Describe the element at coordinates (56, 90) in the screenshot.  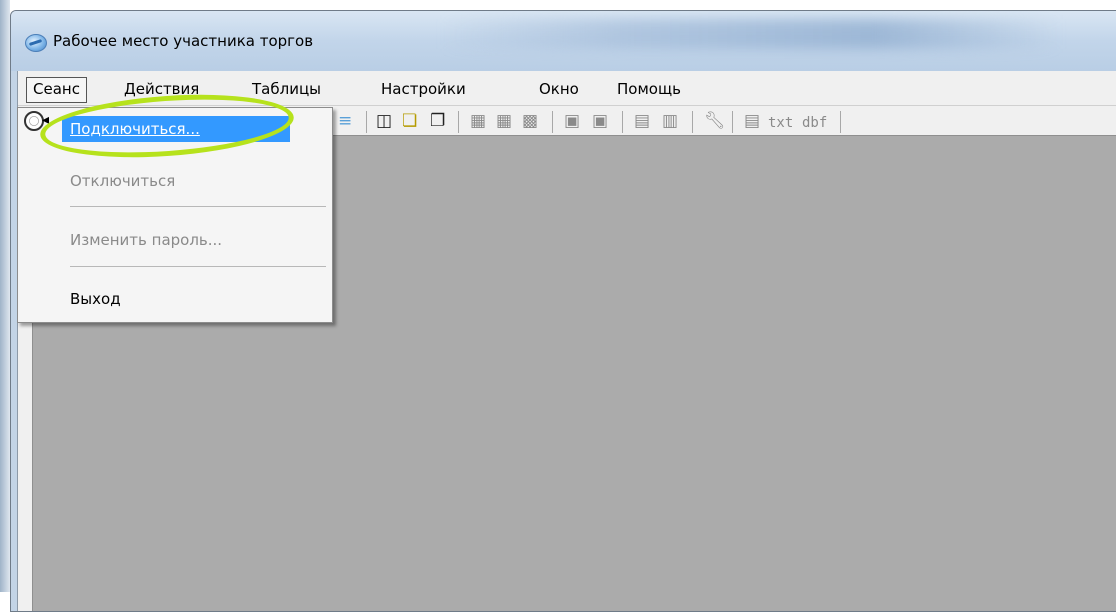
I see `menu-session: Сеанс` at that location.